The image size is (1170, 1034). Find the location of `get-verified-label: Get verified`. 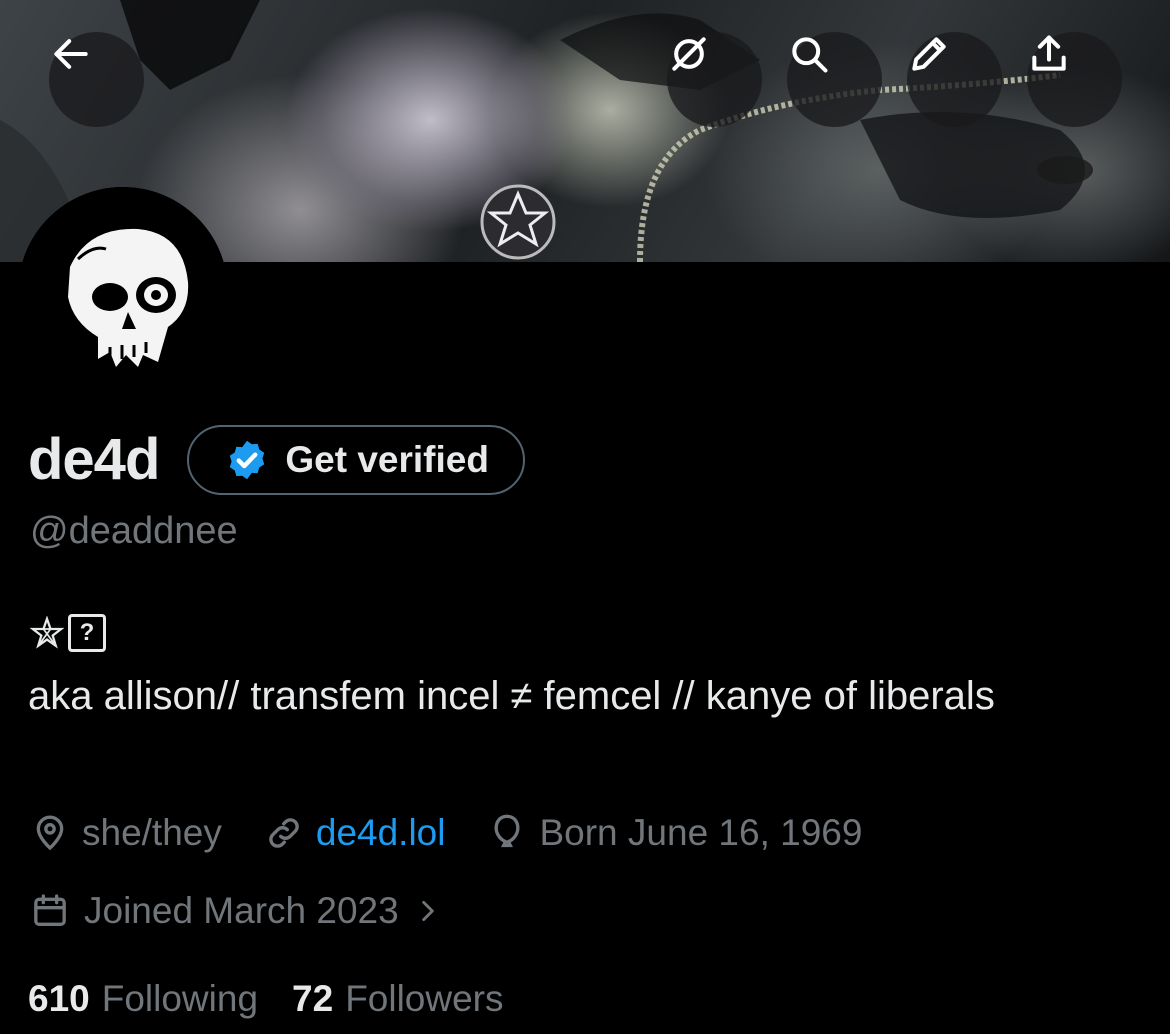

get-verified-label: Get verified is located at coordinates (387, 459).